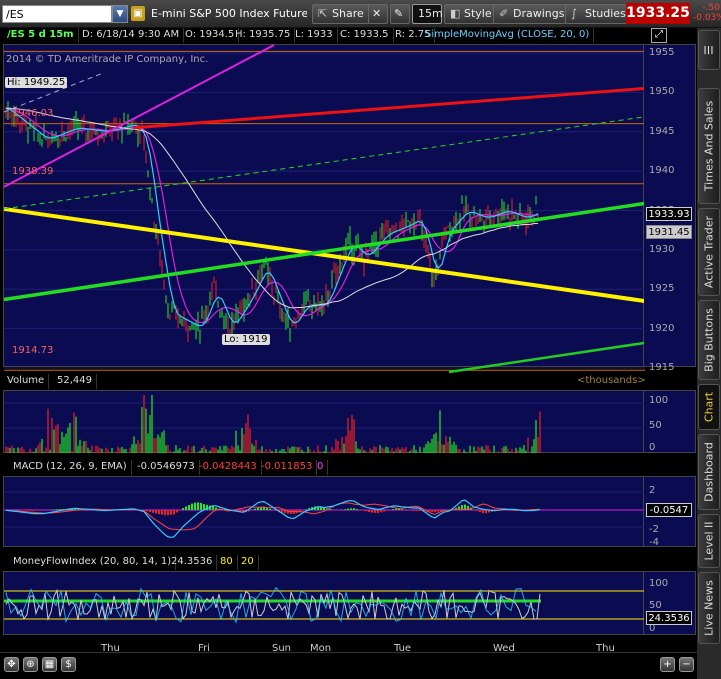  What do you see at coordinates (707, 18) in the screenshot?
I see `percent-change: -0.03%` at bounding box center [707, 18].